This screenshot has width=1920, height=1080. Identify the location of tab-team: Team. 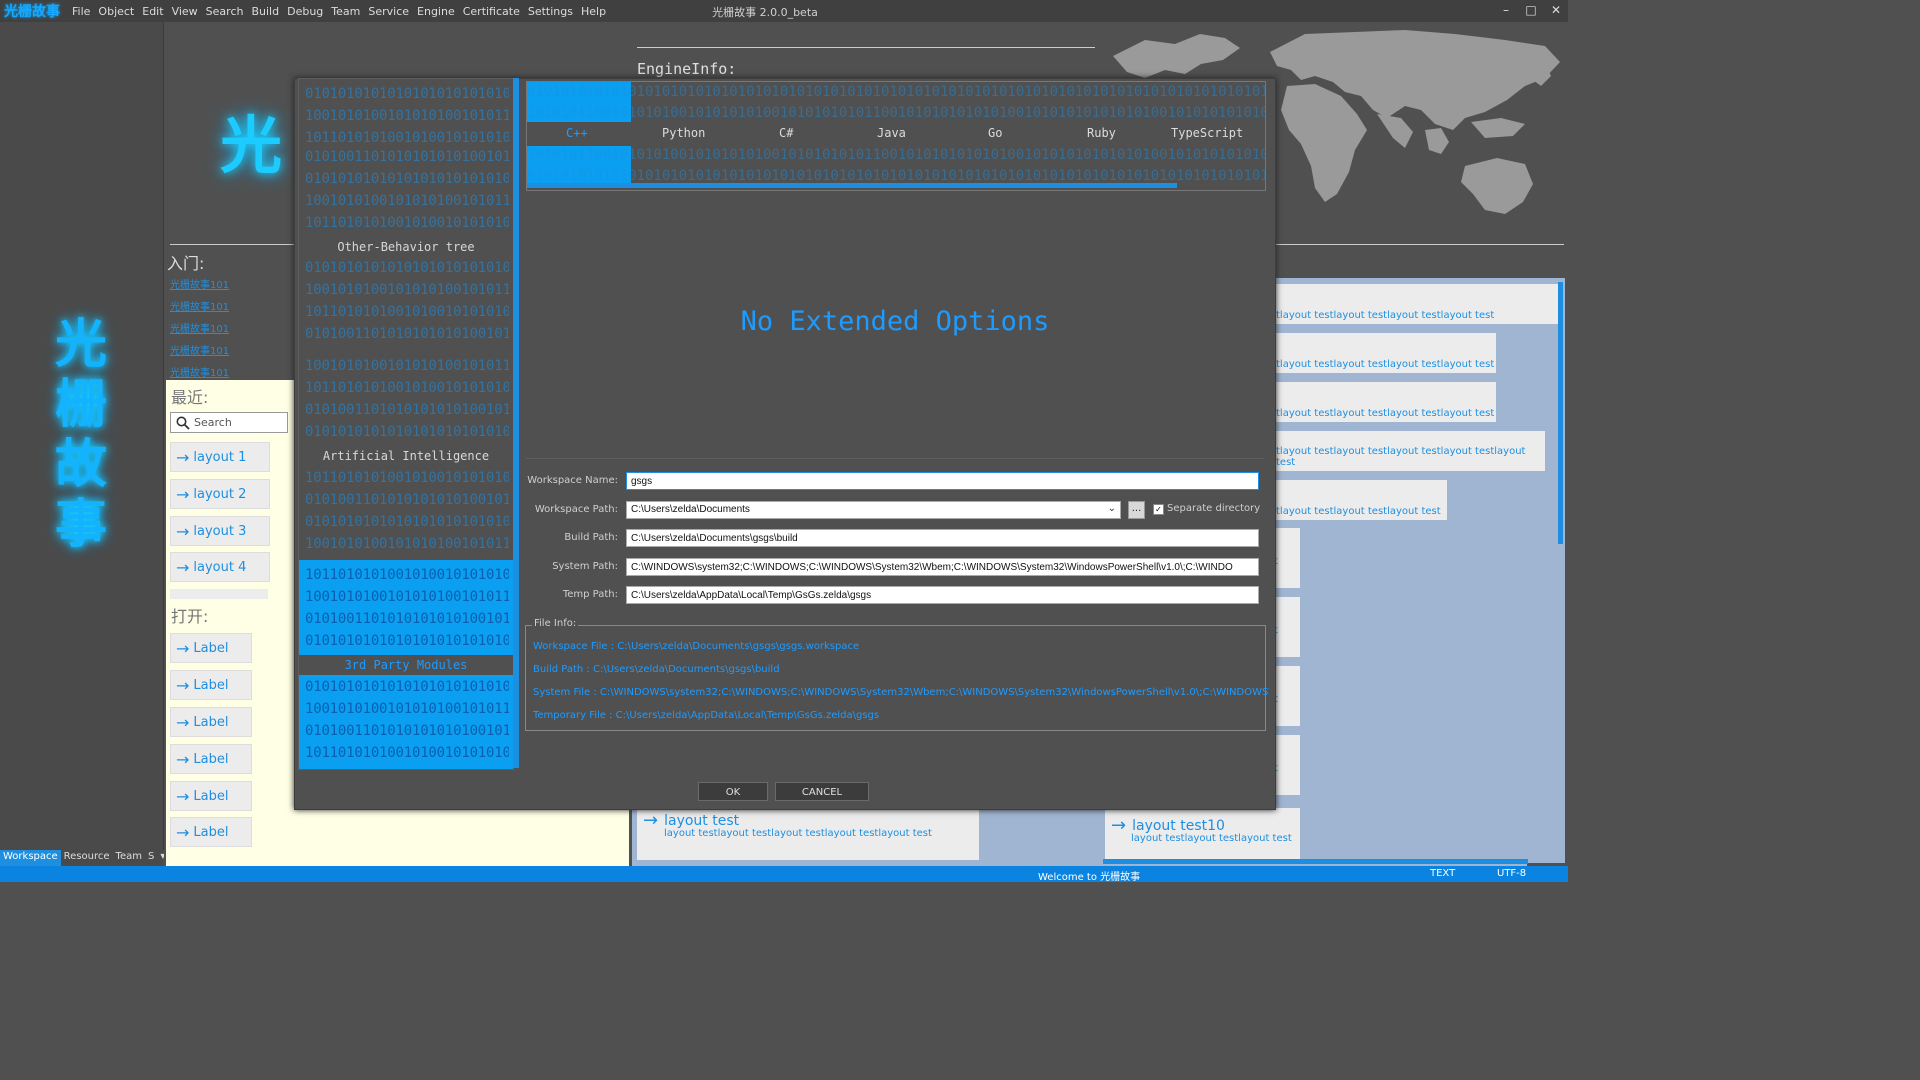
(129, 858).